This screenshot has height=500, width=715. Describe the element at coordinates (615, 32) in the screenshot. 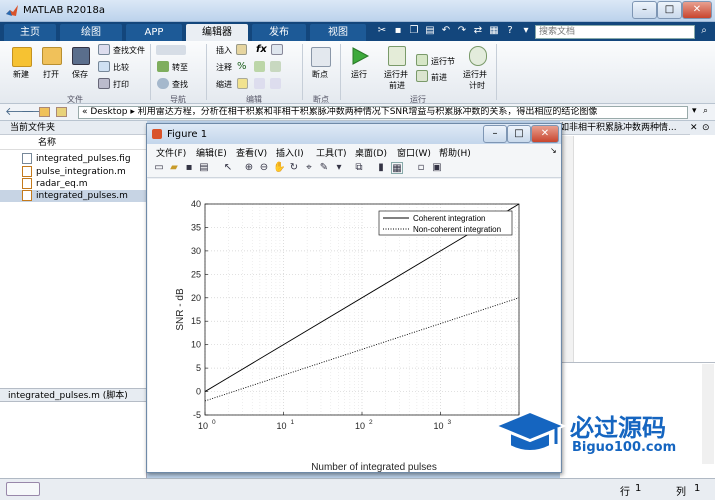

I see `search-documentation-input: 搜索文档` at that location.